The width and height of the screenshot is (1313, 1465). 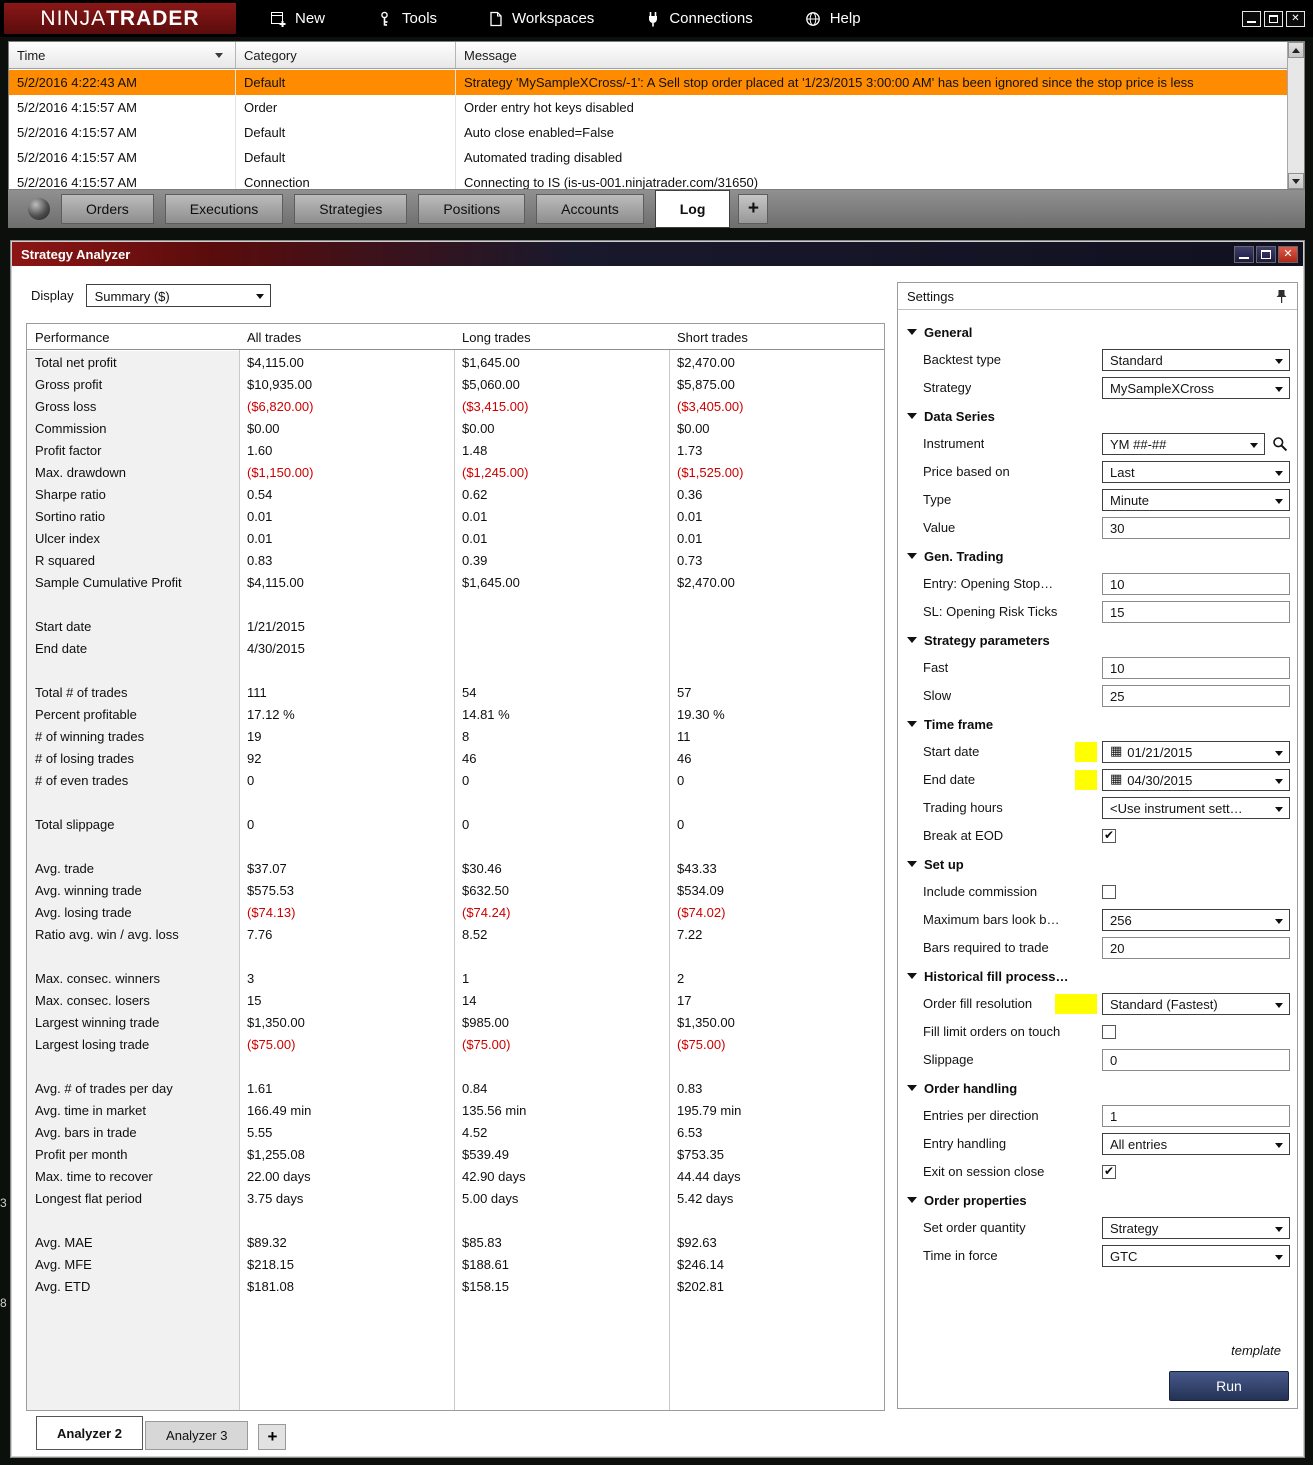 I want to click on run-button: Run, so click(x=1229, y=1386).